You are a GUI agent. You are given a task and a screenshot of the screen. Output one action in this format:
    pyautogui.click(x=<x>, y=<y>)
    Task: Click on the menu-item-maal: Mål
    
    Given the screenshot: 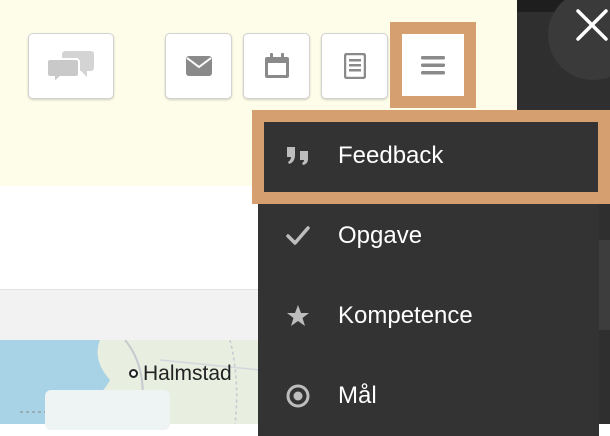 What is the action you would take?
    pyautogui.click(x=428, y=396)
    